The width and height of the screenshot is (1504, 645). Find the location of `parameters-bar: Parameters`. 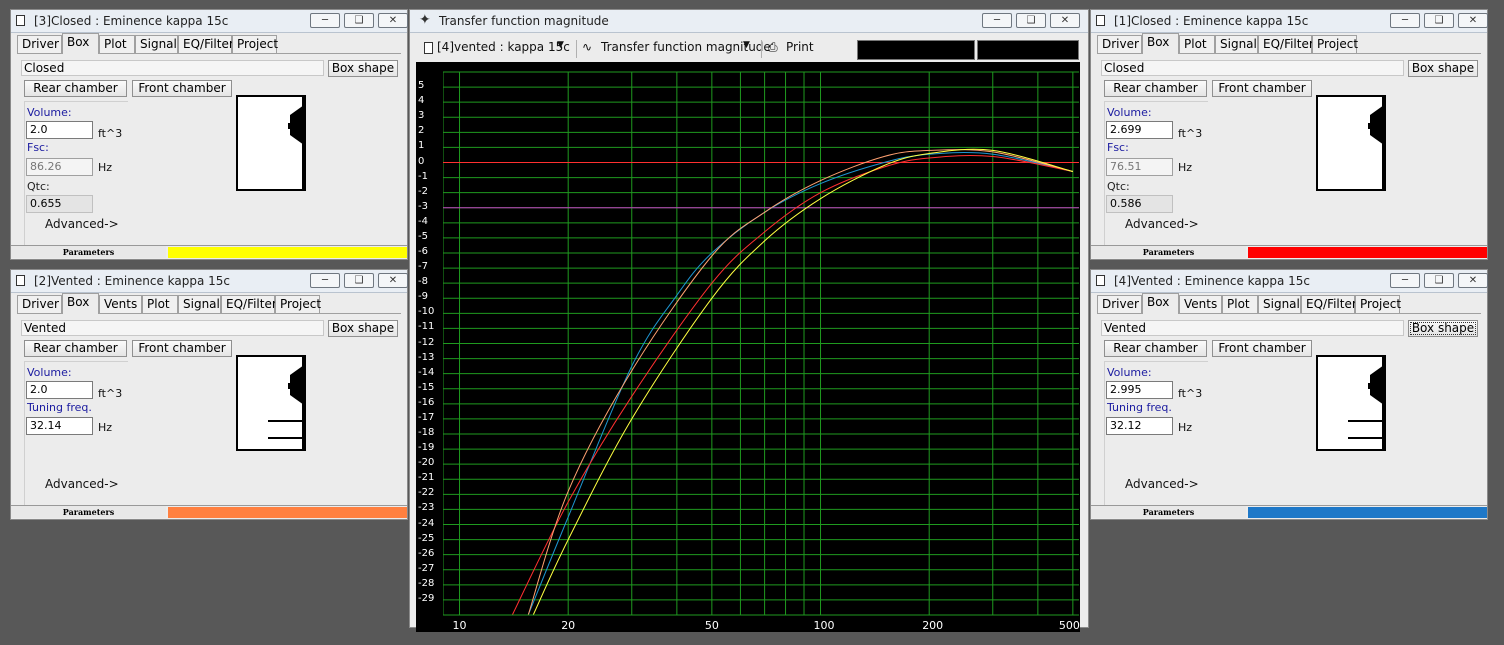

parameters-bar: Parameters is located at coordinates (1289, 512).